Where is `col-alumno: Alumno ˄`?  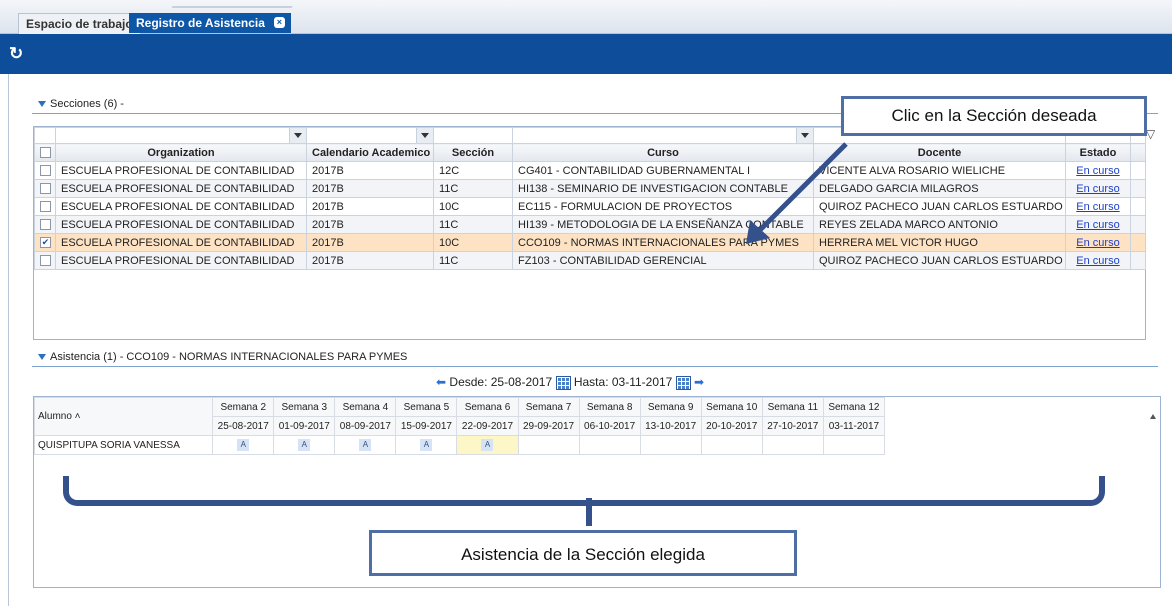 col-alumno: Alumno ˄ is located at coordinates (123, 416).